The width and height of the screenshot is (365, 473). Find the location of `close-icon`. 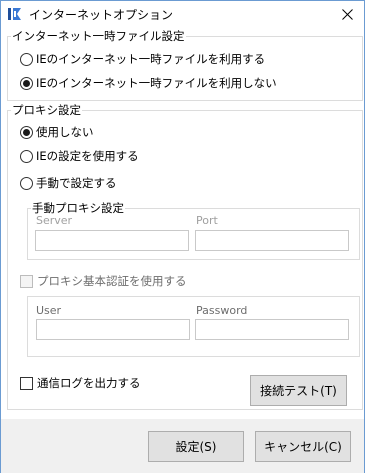

close-icon is located at coordinates (347, 14).